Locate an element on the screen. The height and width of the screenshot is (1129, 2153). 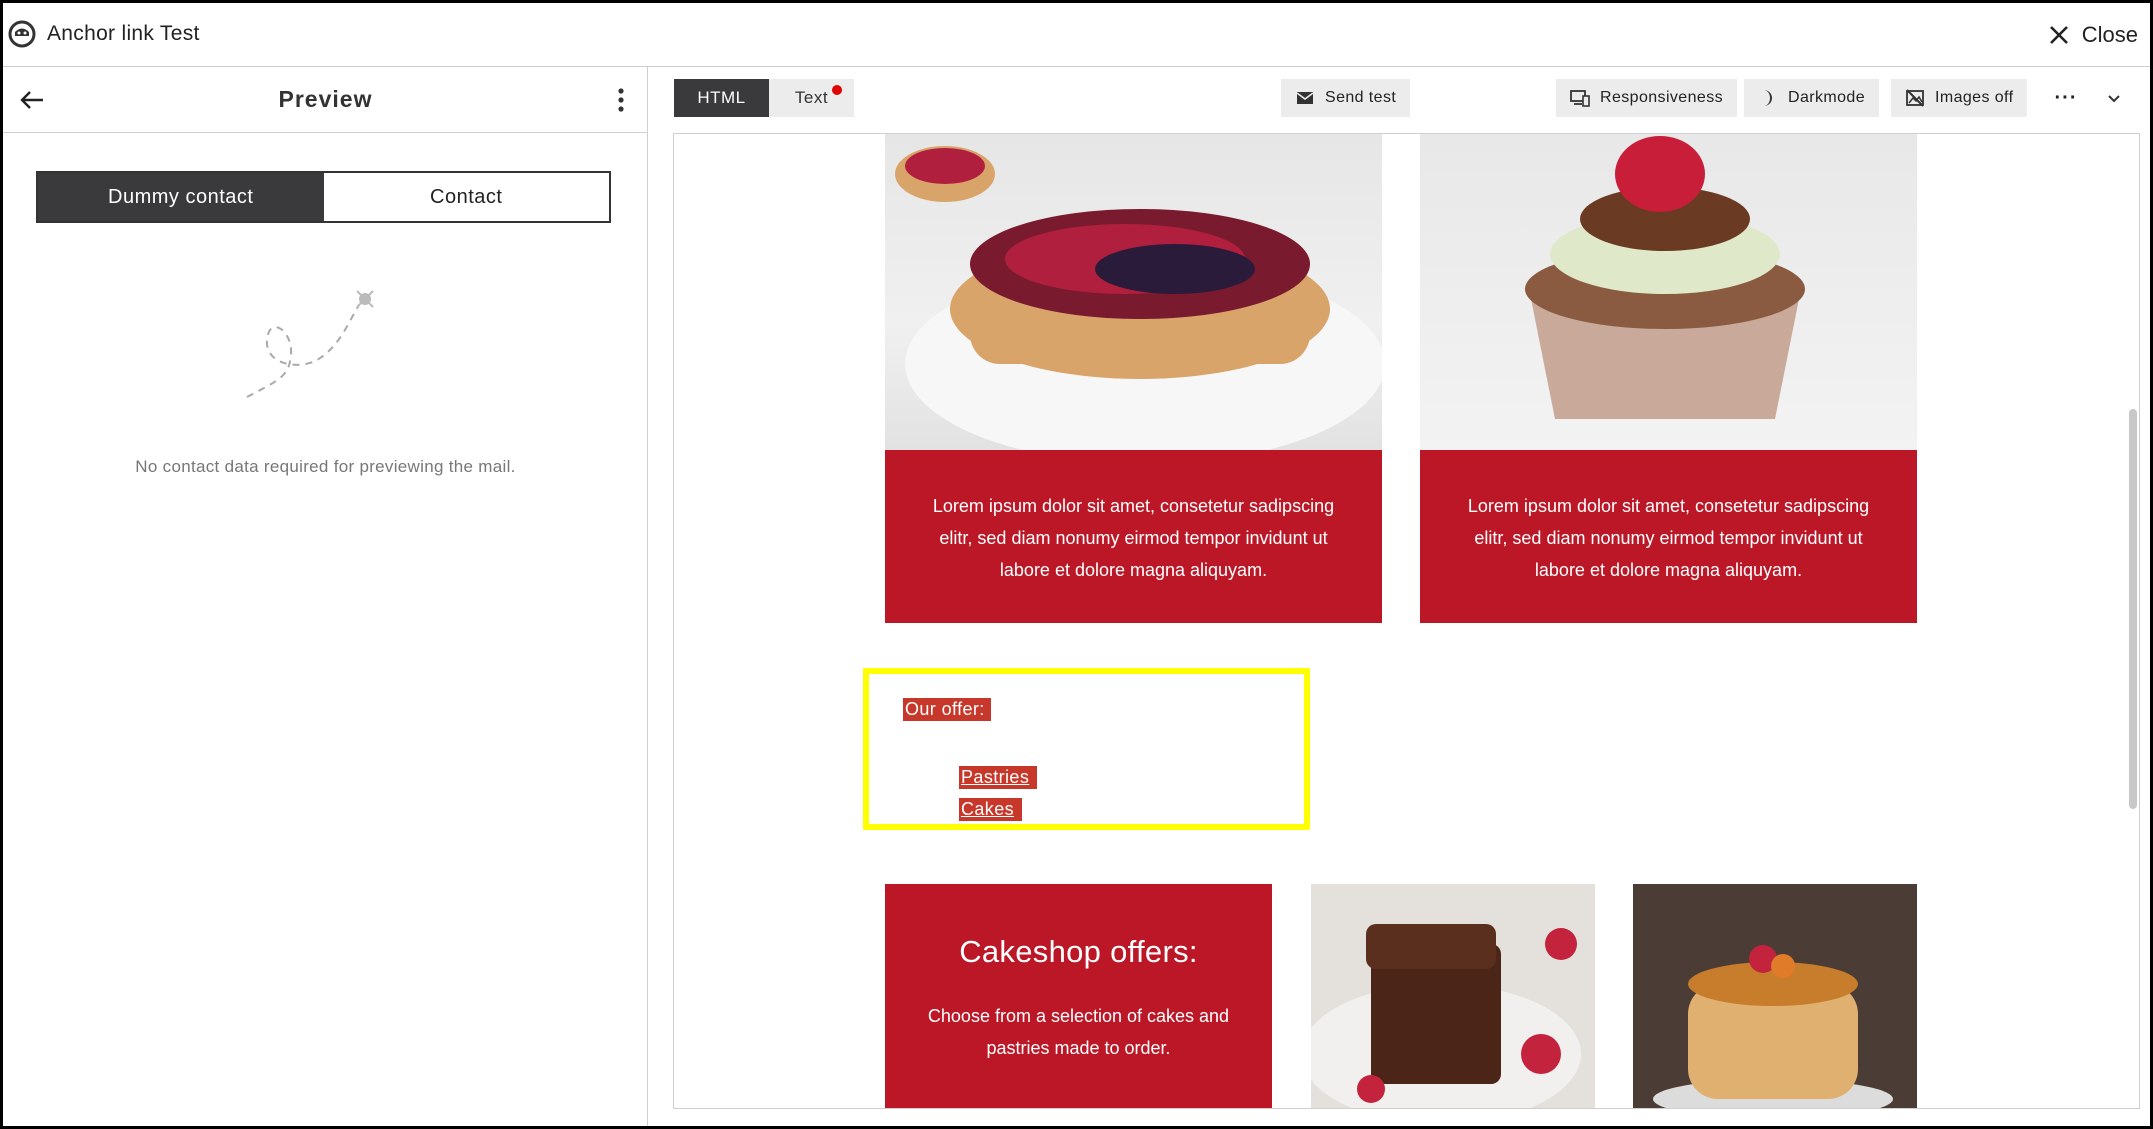
title-bar: Anchor link Test Close is located at coordinates (1076, 35).